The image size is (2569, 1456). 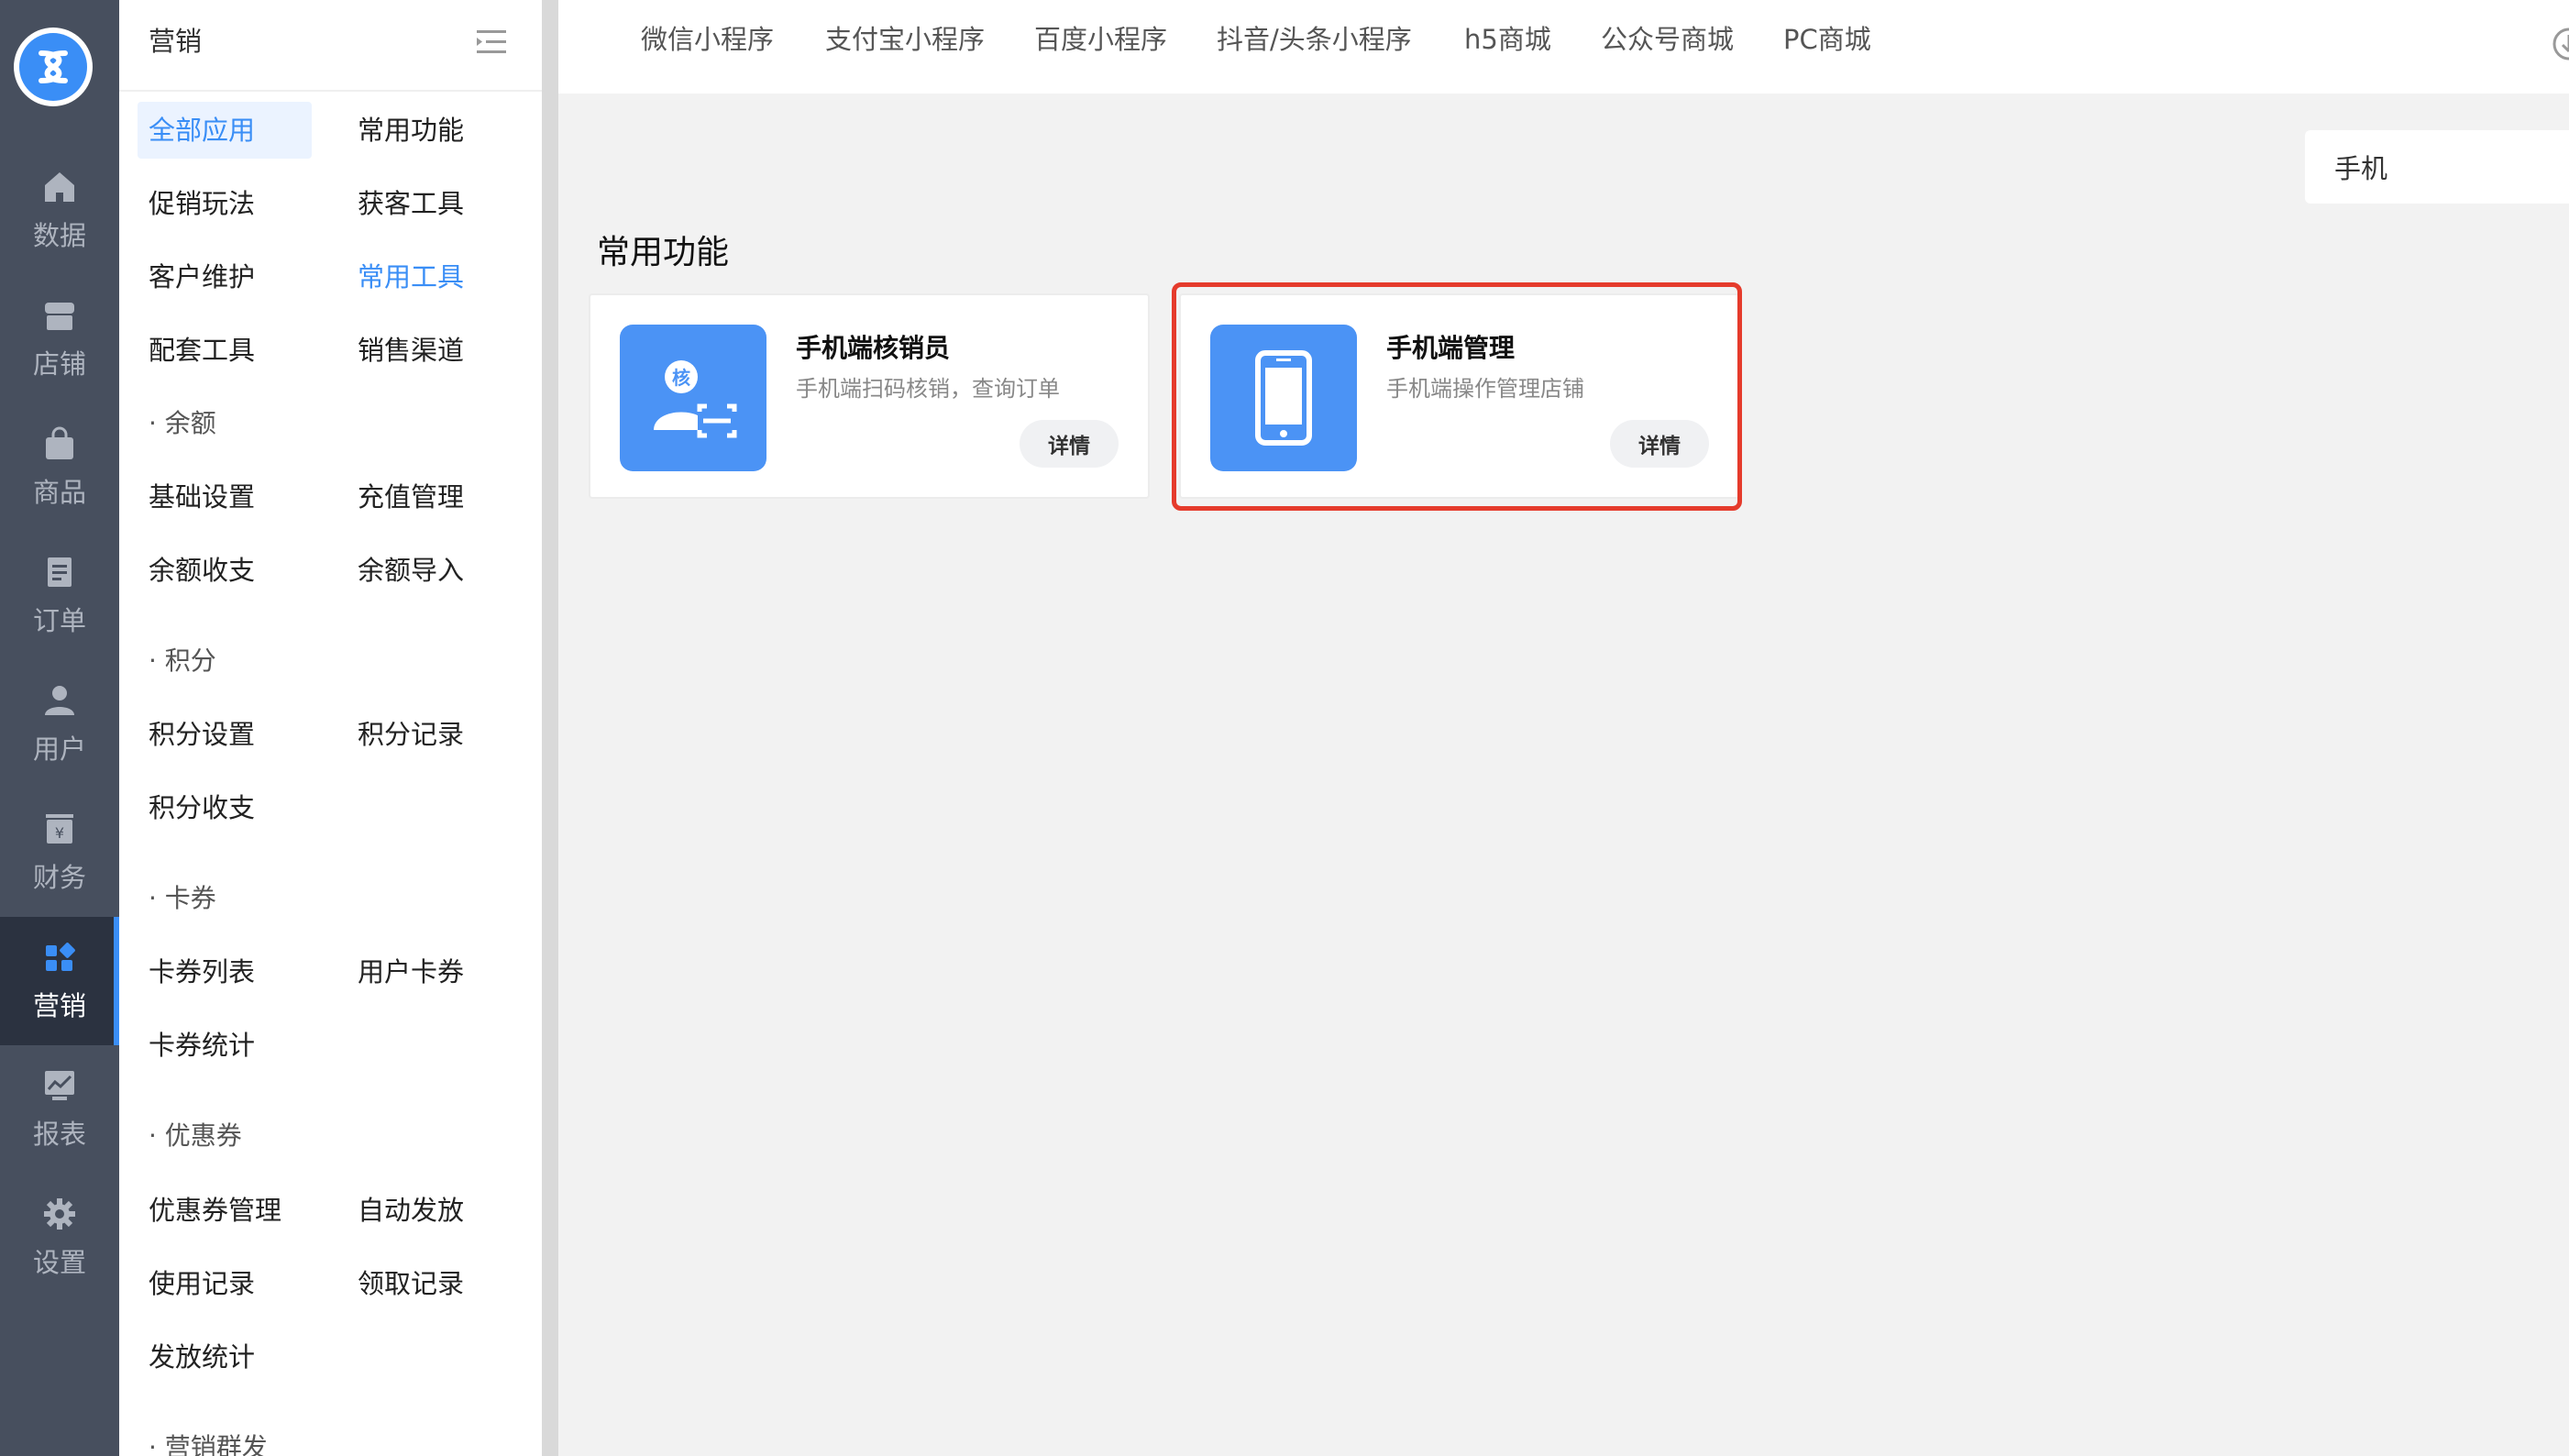 I want to click on verify-user-icon: 核, so click(x=693, y=398).